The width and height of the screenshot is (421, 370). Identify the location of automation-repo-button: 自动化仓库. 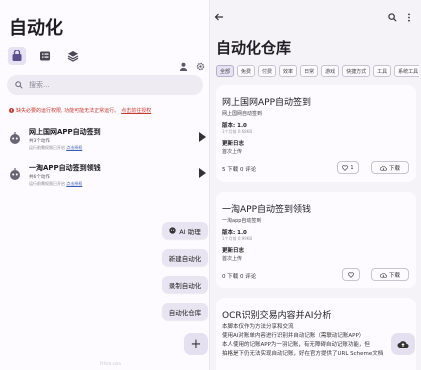
(185, 311).